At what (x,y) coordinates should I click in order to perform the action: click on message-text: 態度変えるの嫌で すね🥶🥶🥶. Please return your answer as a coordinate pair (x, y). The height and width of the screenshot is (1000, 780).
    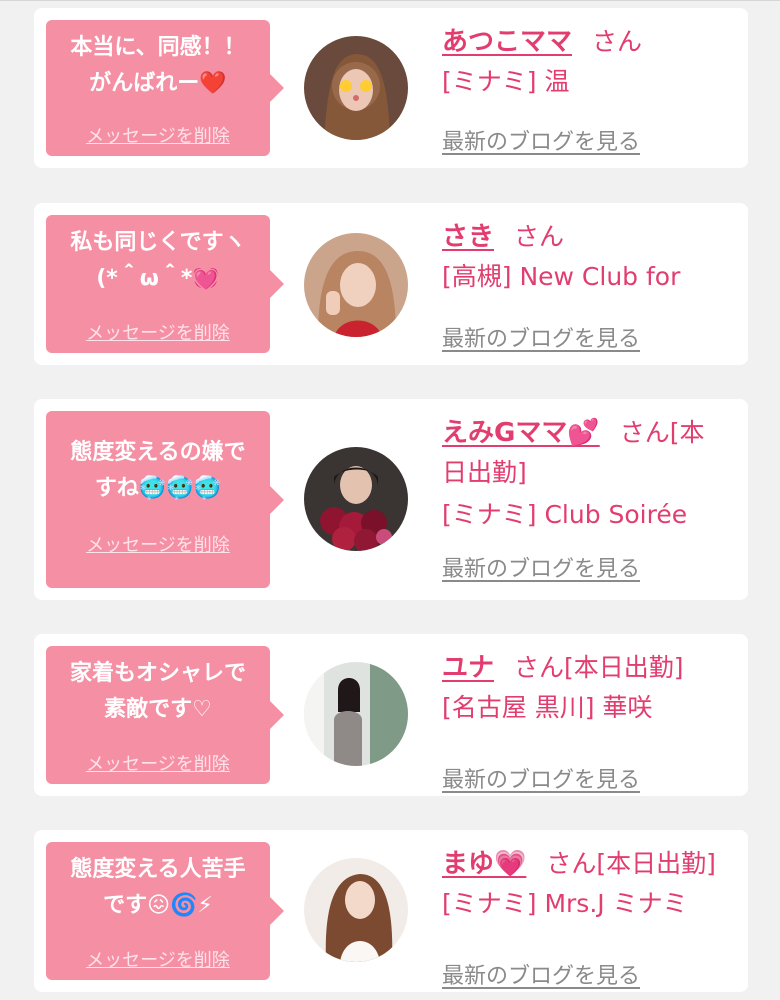
    Looking at the image, I should click on (158, 470).